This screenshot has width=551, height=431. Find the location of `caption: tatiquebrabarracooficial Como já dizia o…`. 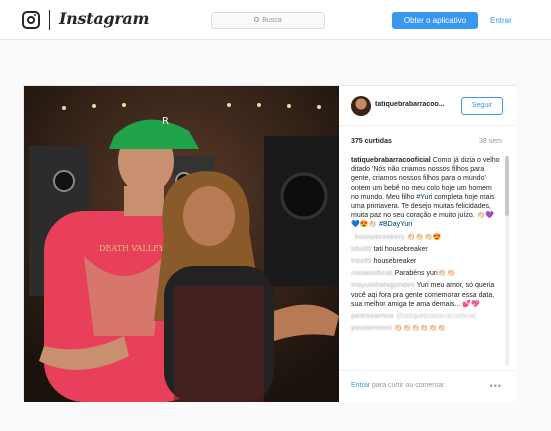

caption: tatiquebrabarracooficial Como já dizia o… is located at coordinates (426, 193).